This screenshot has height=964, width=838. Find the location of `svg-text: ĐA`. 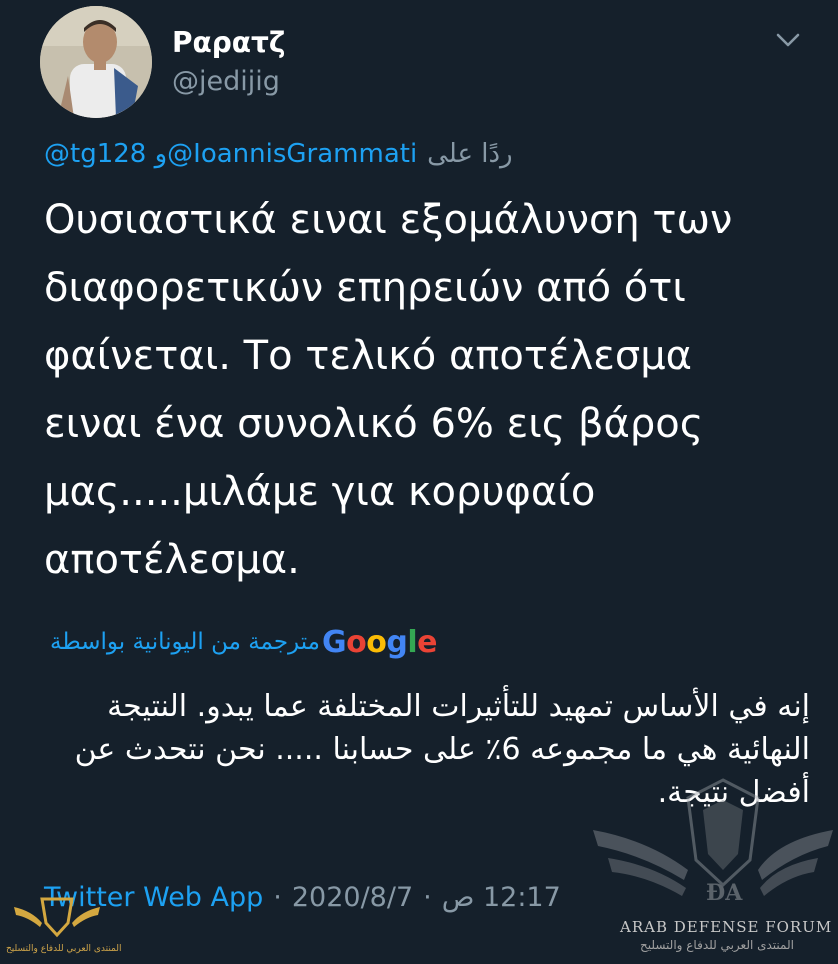

svg-text: ĐA is located at coordinates (724, 893).